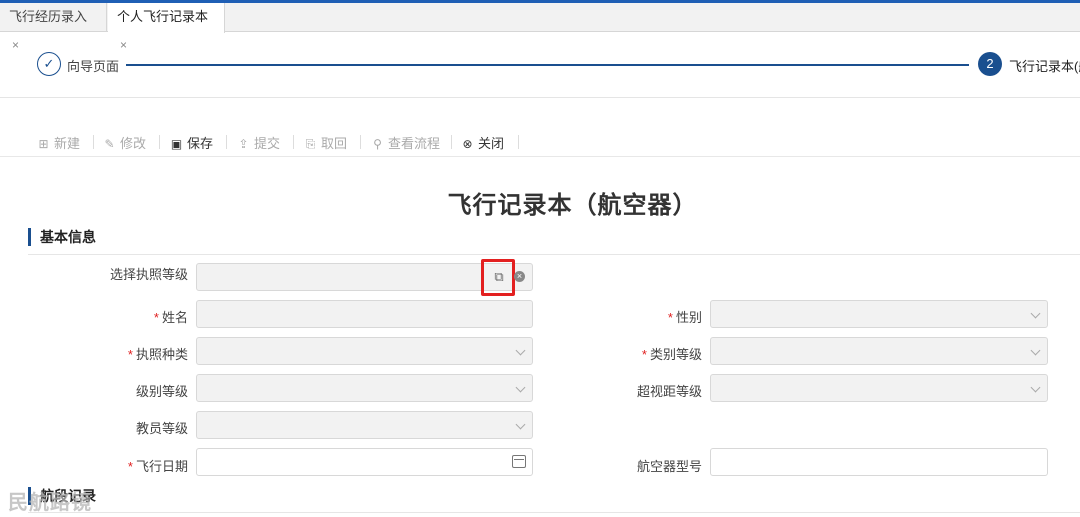 The height and width of the screenshot is (517, 1080). I want to click on section-header-basic-info: 基本信息, so click(62, 237).